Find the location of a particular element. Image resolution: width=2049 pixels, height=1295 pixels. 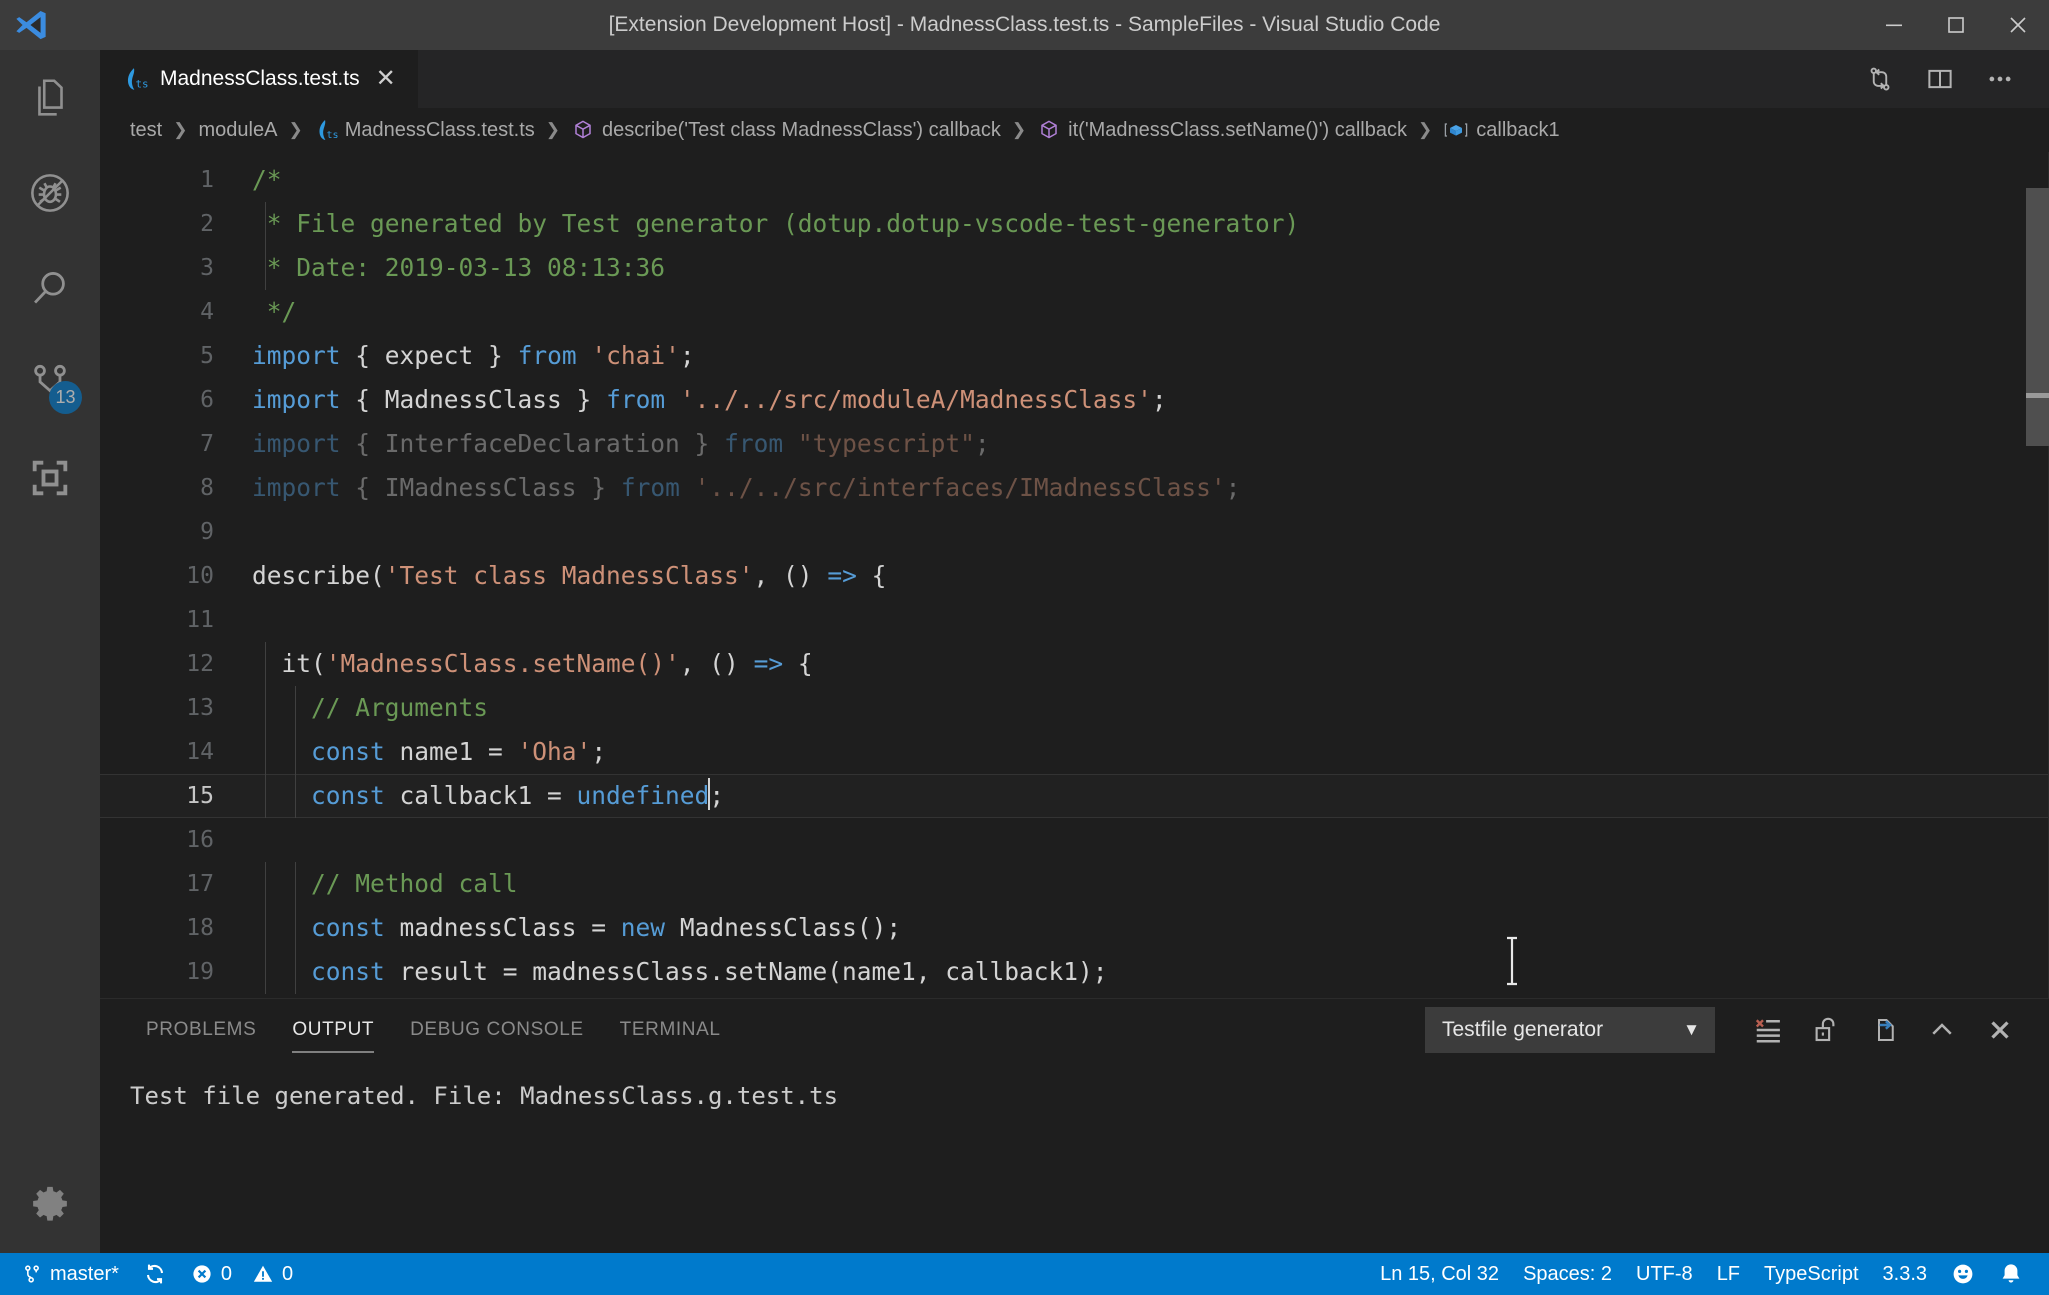

close-panel-button is located at coordinates (2000, 1030).